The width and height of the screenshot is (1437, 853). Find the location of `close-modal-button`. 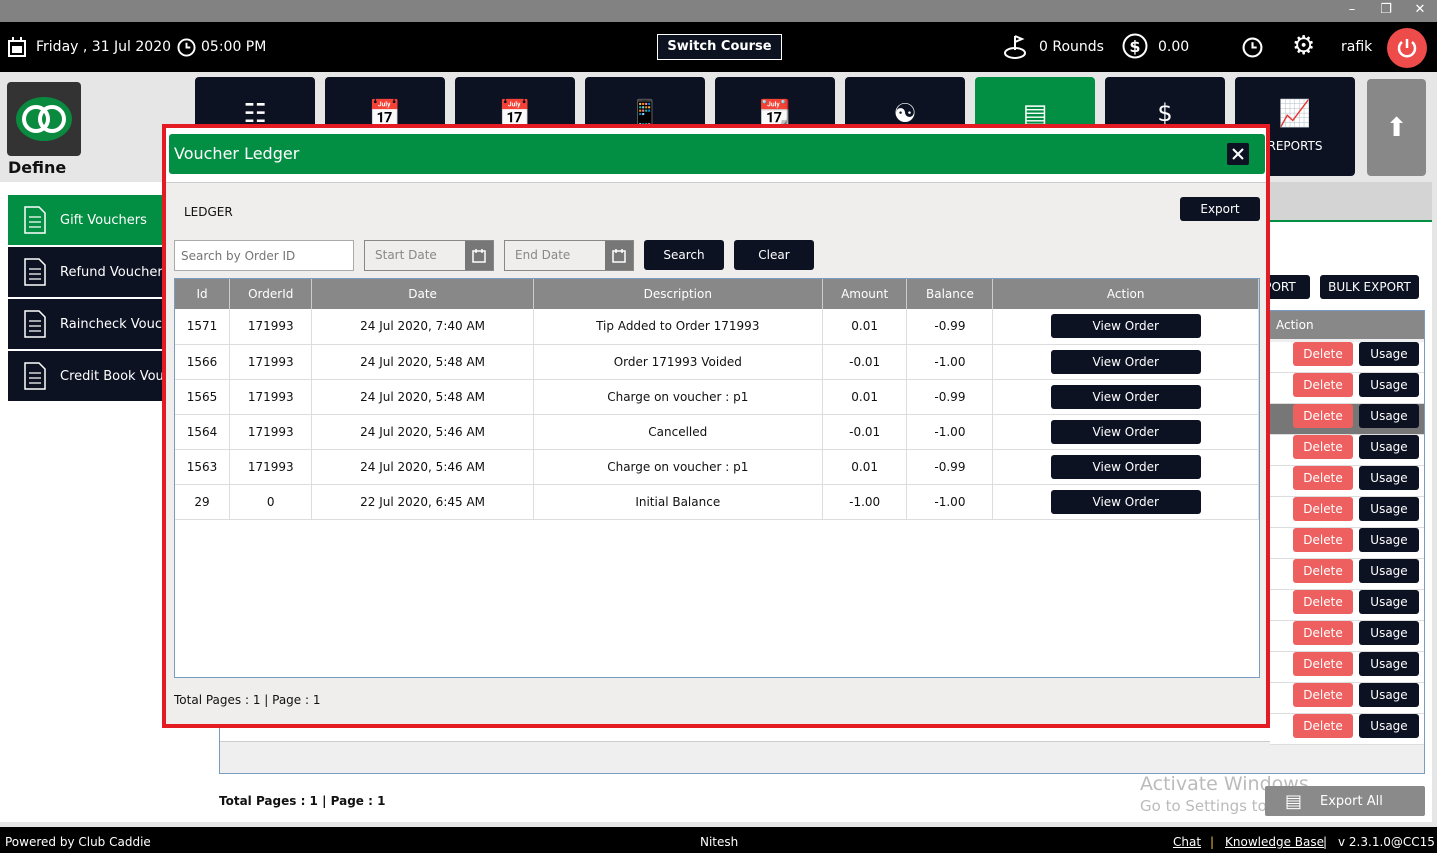

close-modal-button is located at coordinates (1238, 154).